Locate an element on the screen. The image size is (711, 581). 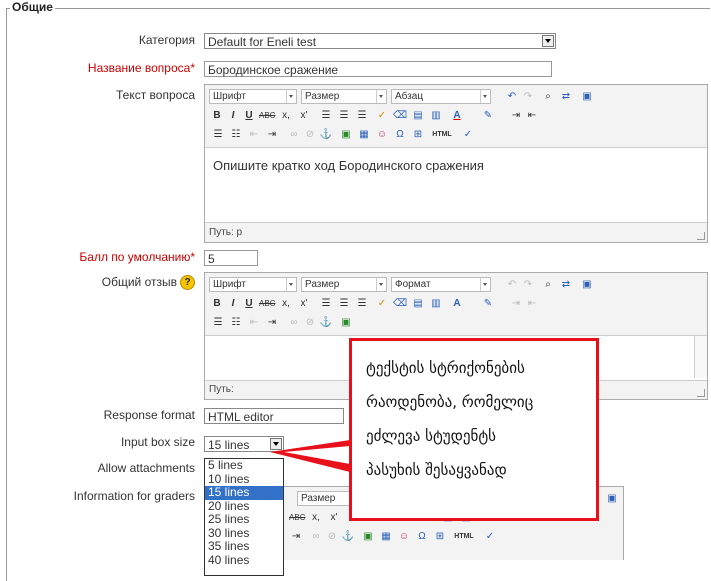
paragraph-select: Абзац is located at coordinates (441, 96).